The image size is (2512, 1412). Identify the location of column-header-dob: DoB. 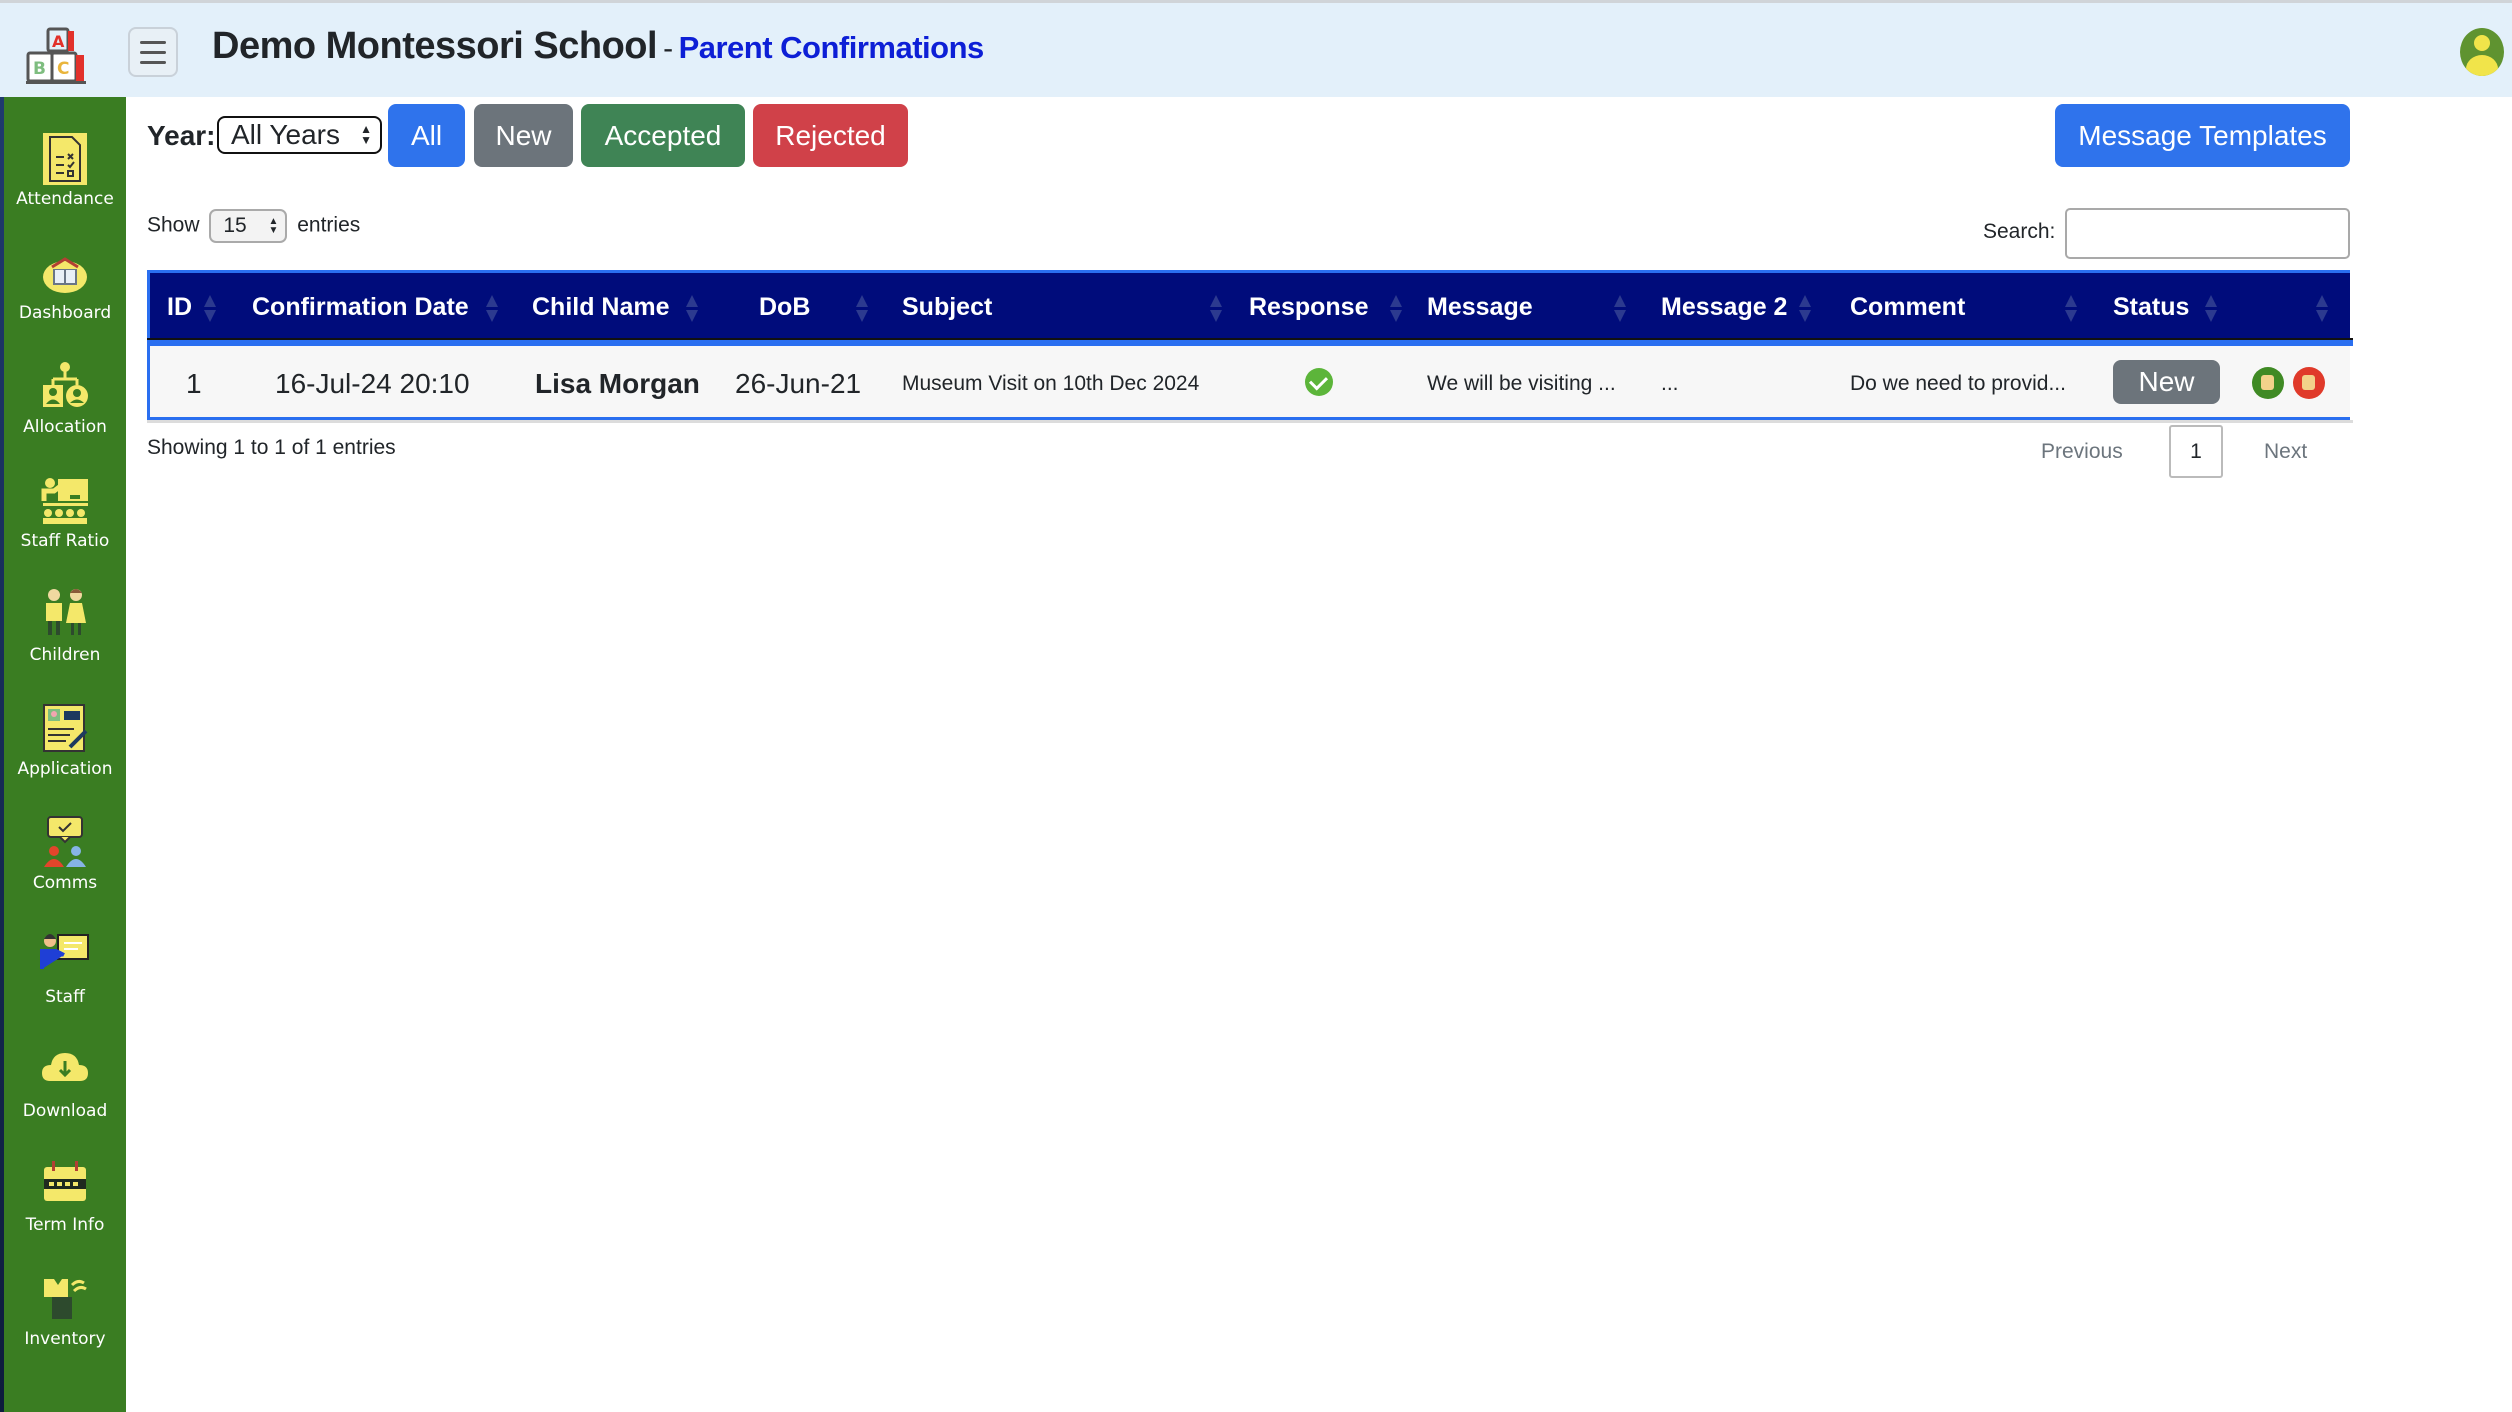
(784, 307).